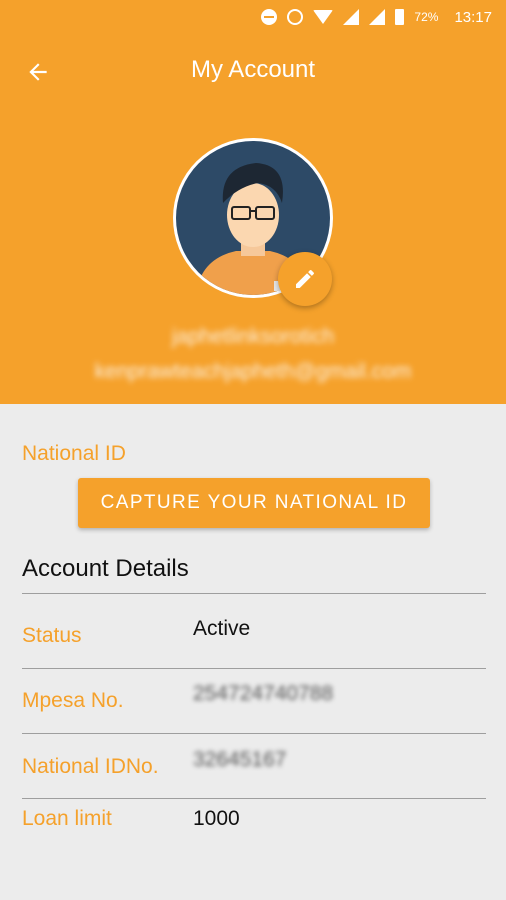 Image resolution: width=506 pixels, height=900 pixels. Describe the element at coordinates (240, 759) in the screenshot. I see `national-id-no-value: 32645167` at that location.